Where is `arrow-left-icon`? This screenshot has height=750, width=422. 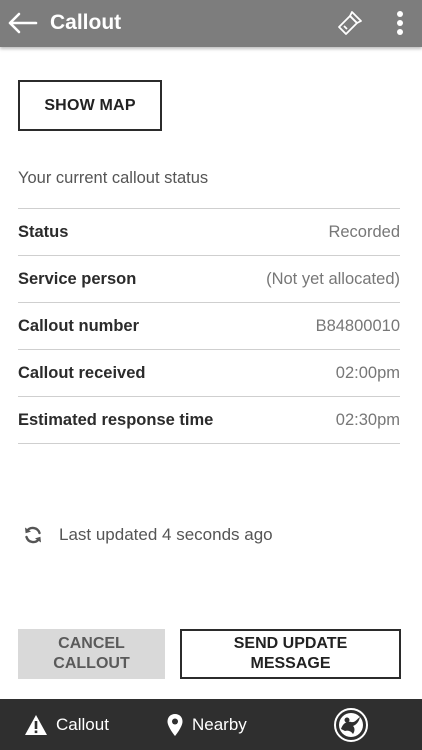
arrow-left-icon is located at coordinates (23, 23).